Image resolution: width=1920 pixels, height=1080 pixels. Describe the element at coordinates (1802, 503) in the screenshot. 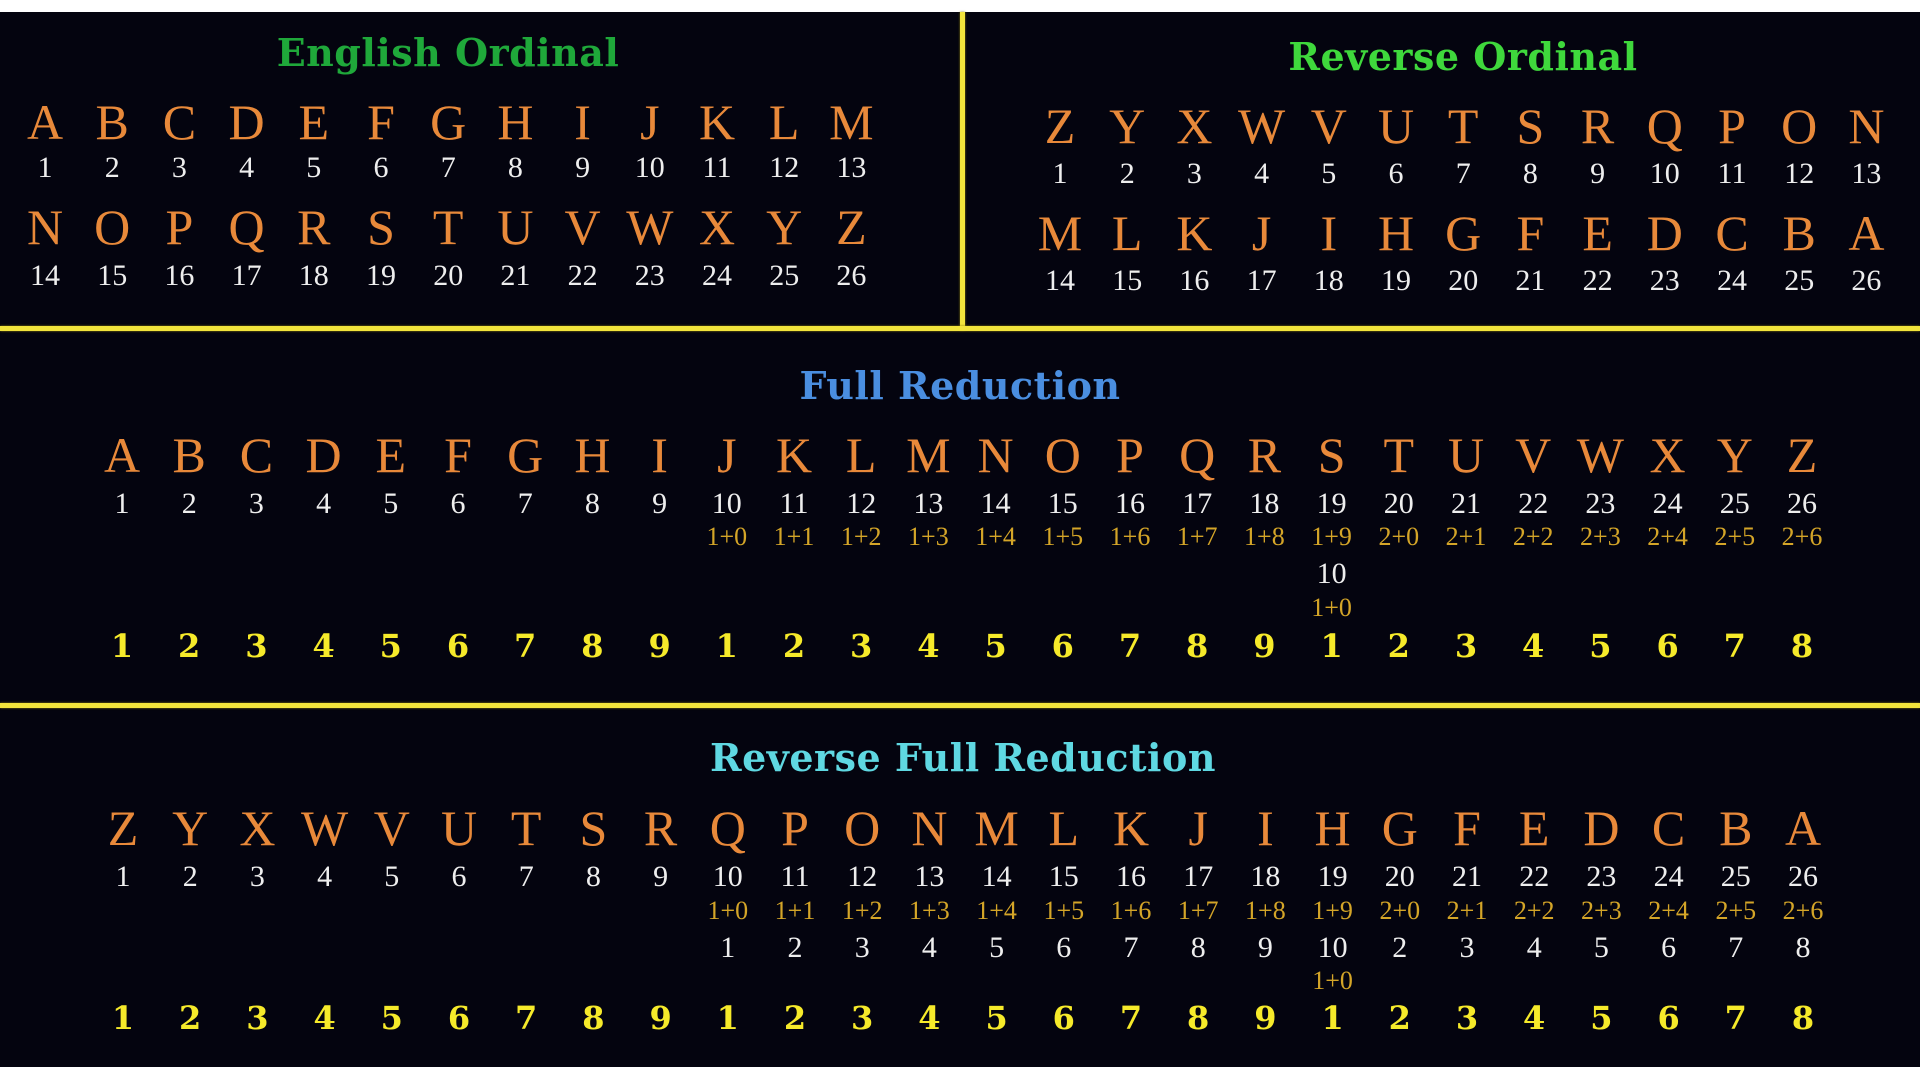

I see `value-cell: 26` at that location.